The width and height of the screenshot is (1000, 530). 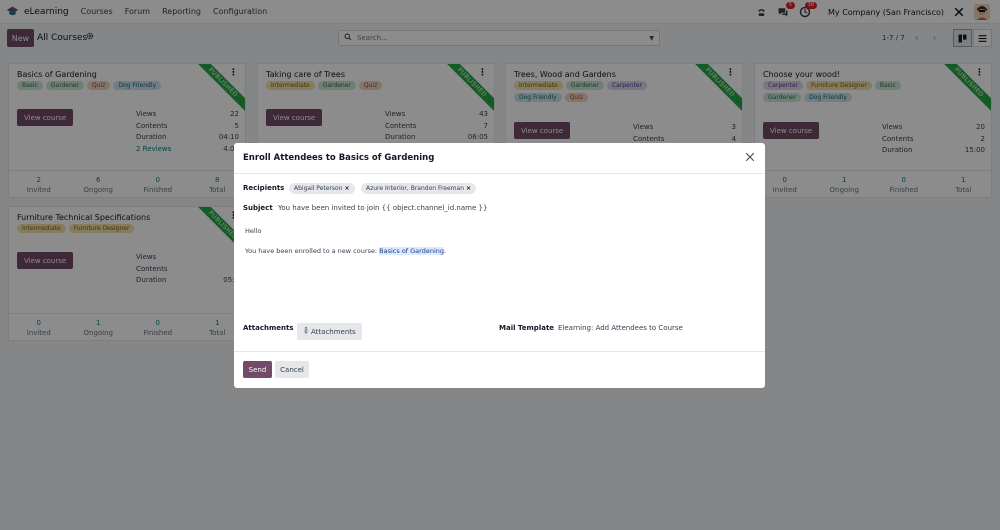 I want to click on footer-divider, so click(x=499, y=351).